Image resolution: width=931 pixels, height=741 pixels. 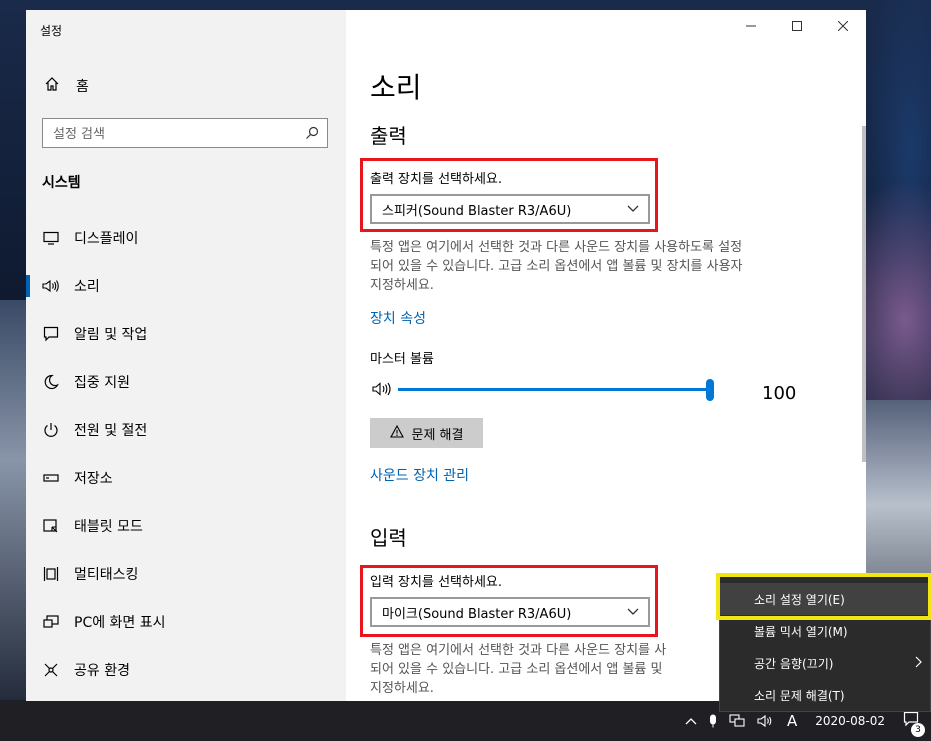 What do you see at coordinates (51, 382) in the screenshot?
I see `moon-icon` at bounding box center [51, 382].